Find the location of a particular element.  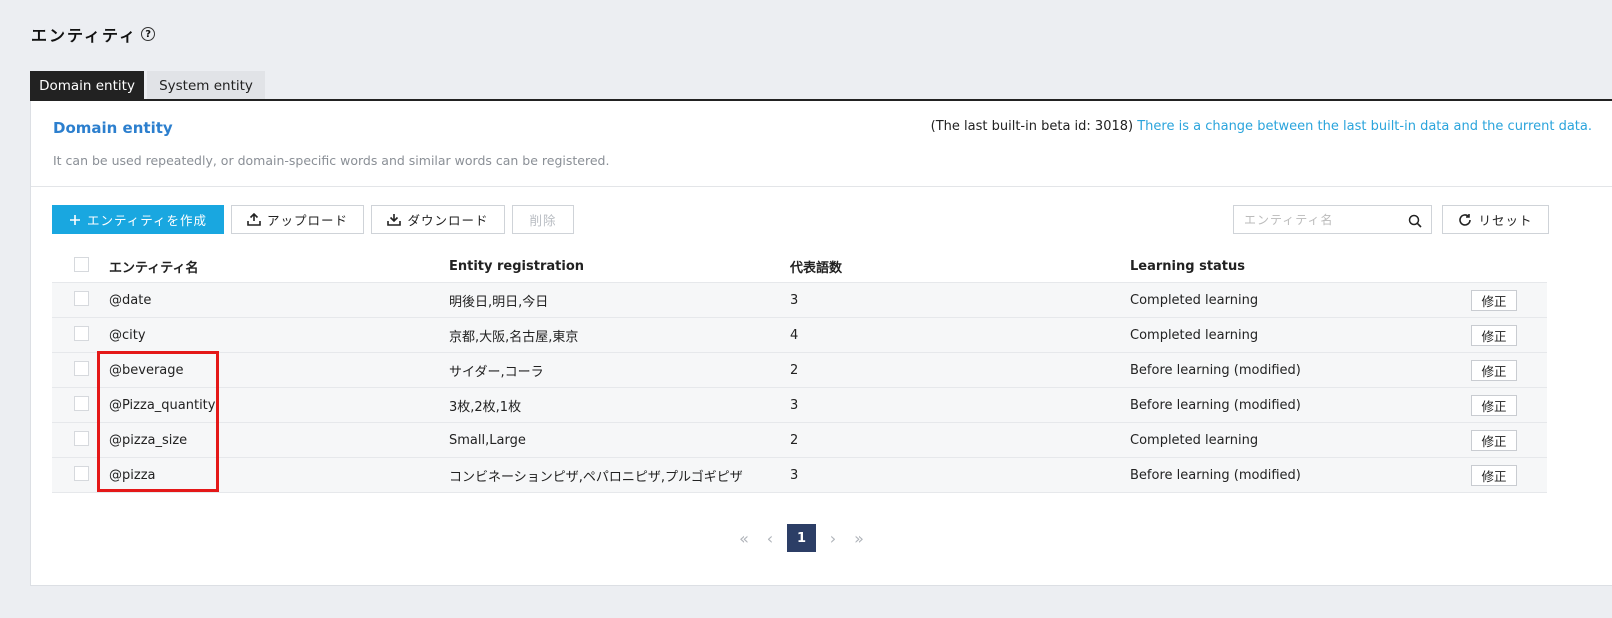

build-info-text: (The last built-in beta id: 3018) is located at coordinates (1032, 126).